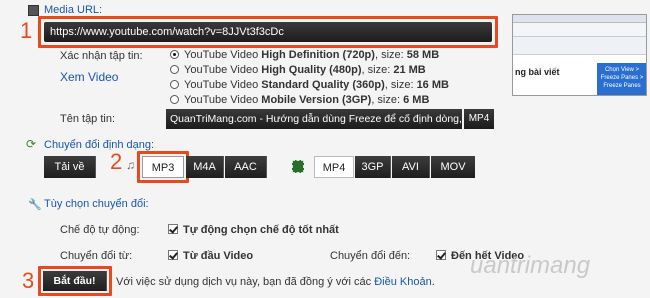 This screenshot has height=298, width=650. What do you see at coordinates (99, 145) in the screenshot?
I see `convert-format-title: Chuyển đổi định dạng:` at bounding box center [99, 145].